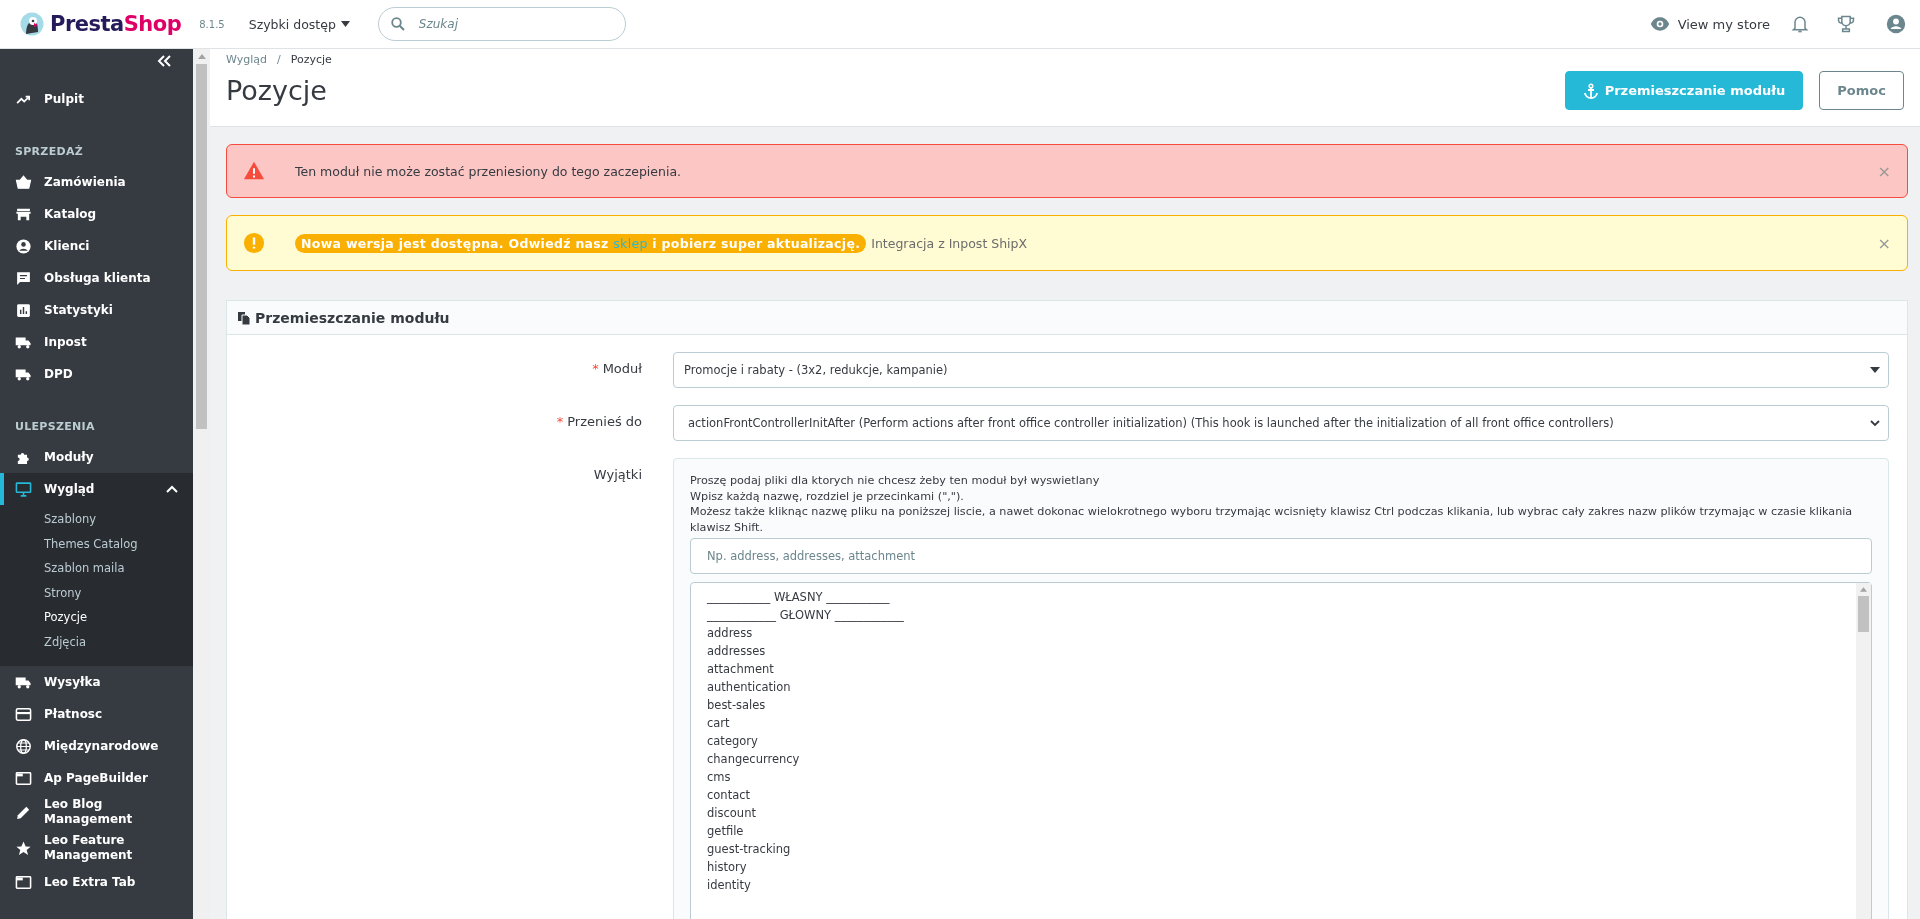  What do you see at coordinates (1846, 24) in the screenshot?
I see `trophy-icon` at bounding box center [1846, 24].